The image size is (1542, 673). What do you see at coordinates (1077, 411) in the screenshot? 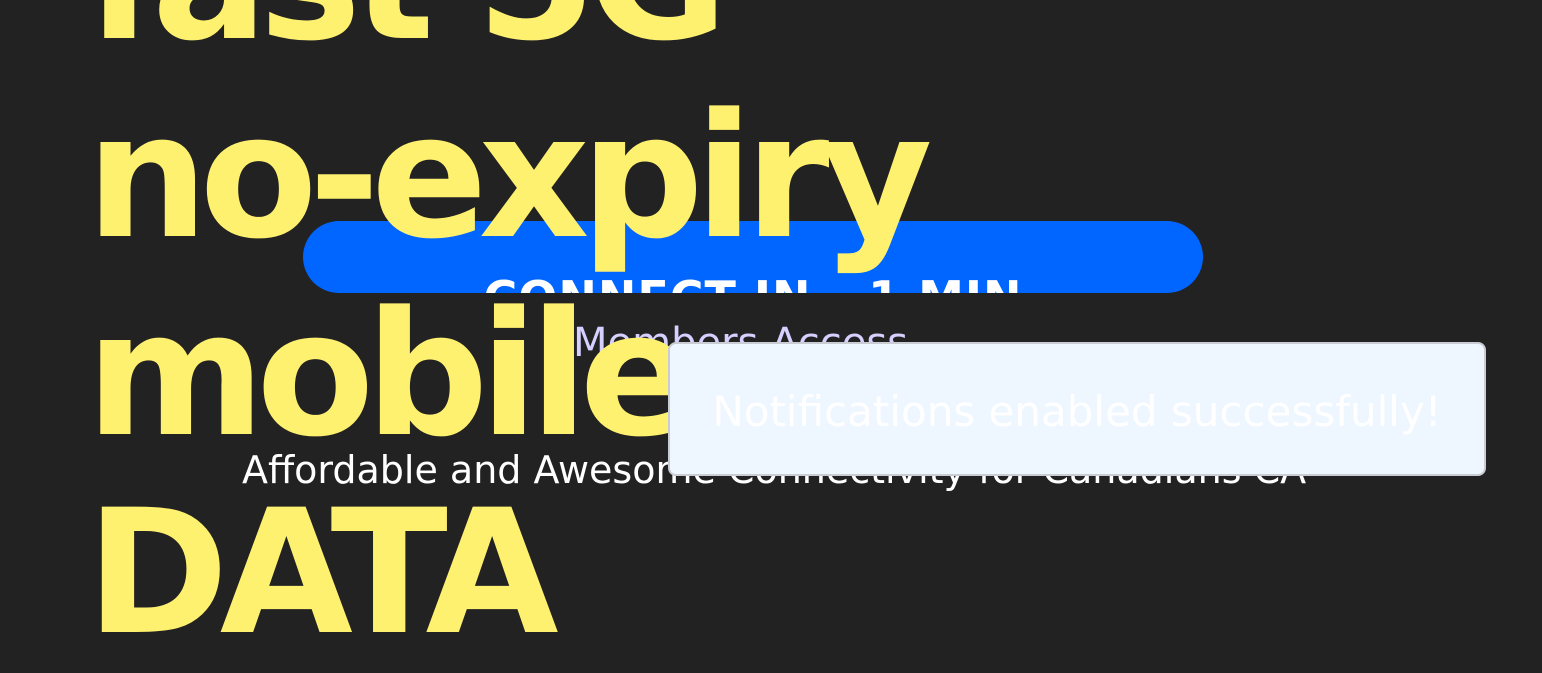
I see `toast-message: Notifications enabled successfully!` at bounding box center [1077, 411].